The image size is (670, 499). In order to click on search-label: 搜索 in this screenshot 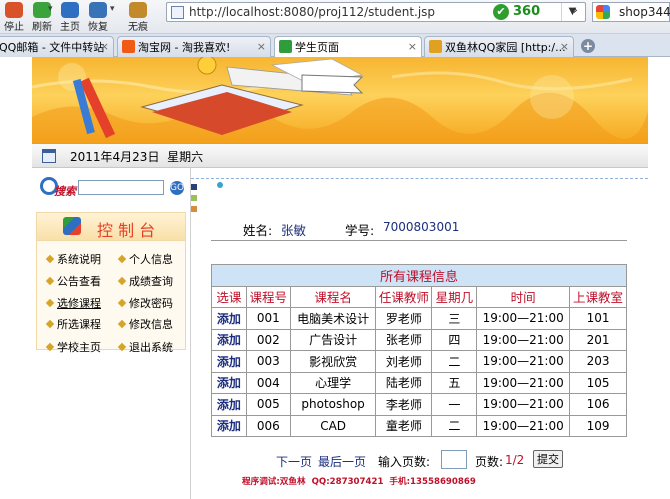, I will do `click(65, 191)`.